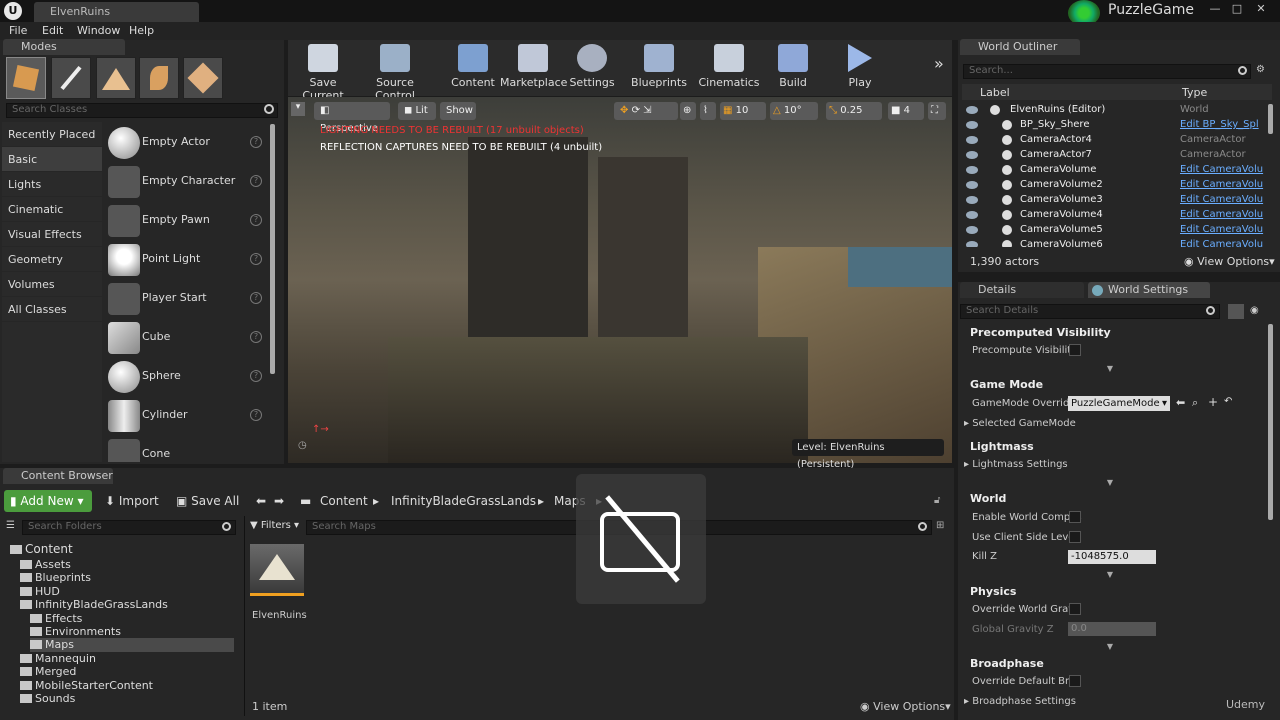  Describe the element at coordinates (1075, 609) in the screenshot. I see `override-world-gravity-checkbox` at that location.